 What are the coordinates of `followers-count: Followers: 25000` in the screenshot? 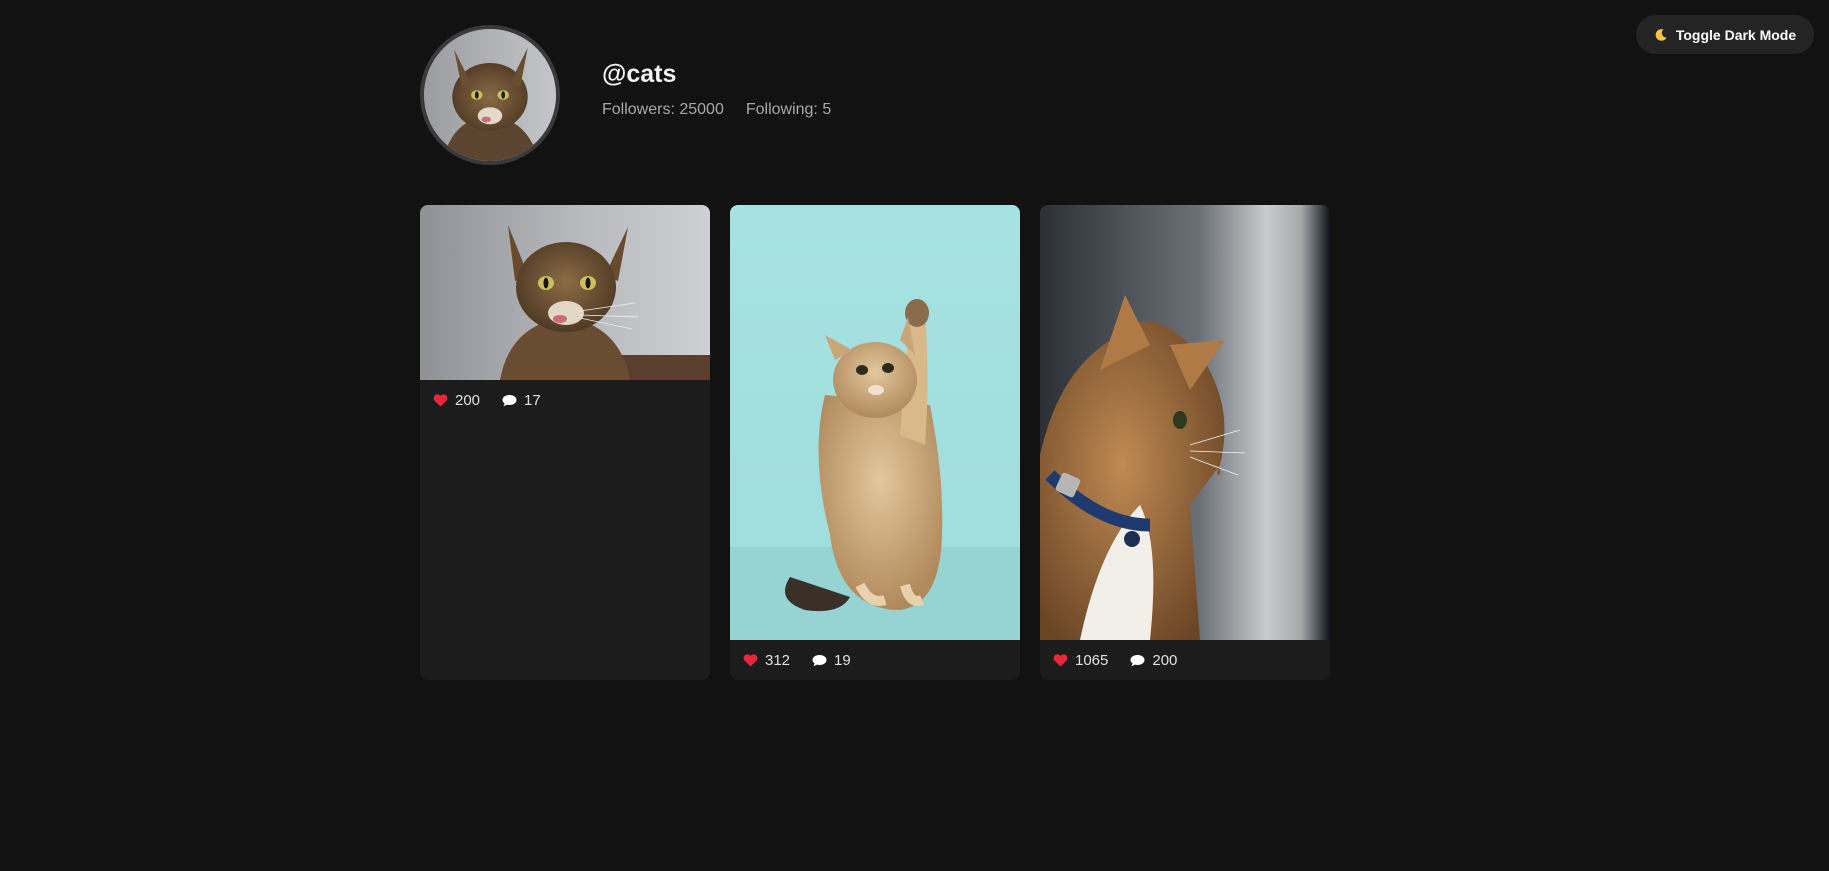 It's located at (663, 110).